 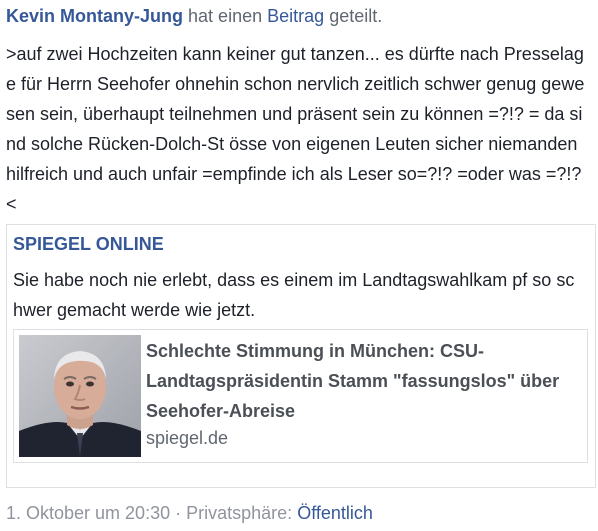 What do you see at coordinates (295, 16) in the screenshot?
I see `post-link: Beitrag` at bounding box center [295, 16].